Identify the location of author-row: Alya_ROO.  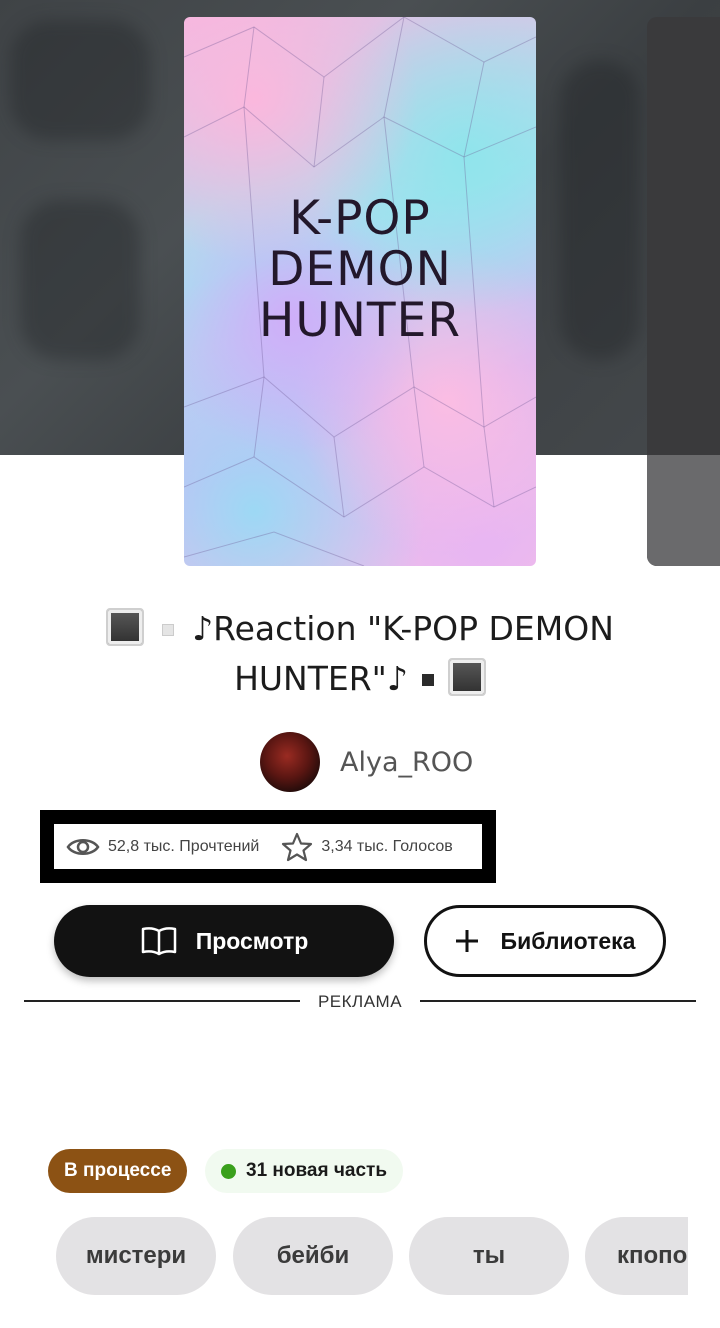
(366, 762).